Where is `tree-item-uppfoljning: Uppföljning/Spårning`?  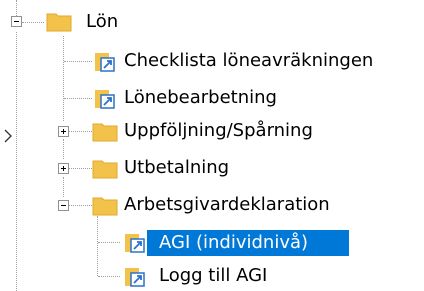 tree-item-uppfoljning: Uppföljning/Spårning is located at coordinates (218, 131).